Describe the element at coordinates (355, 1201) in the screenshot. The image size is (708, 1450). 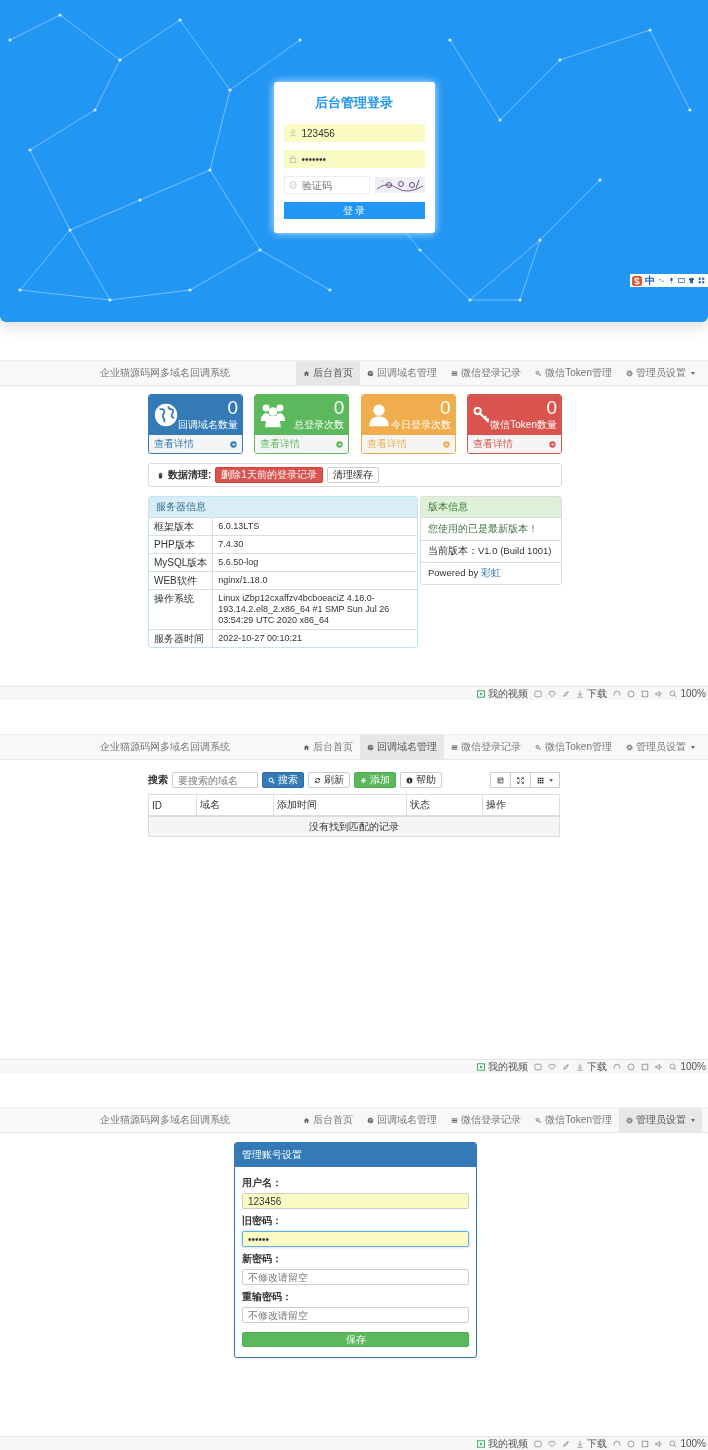
I see `input-field: 123456` at that location.